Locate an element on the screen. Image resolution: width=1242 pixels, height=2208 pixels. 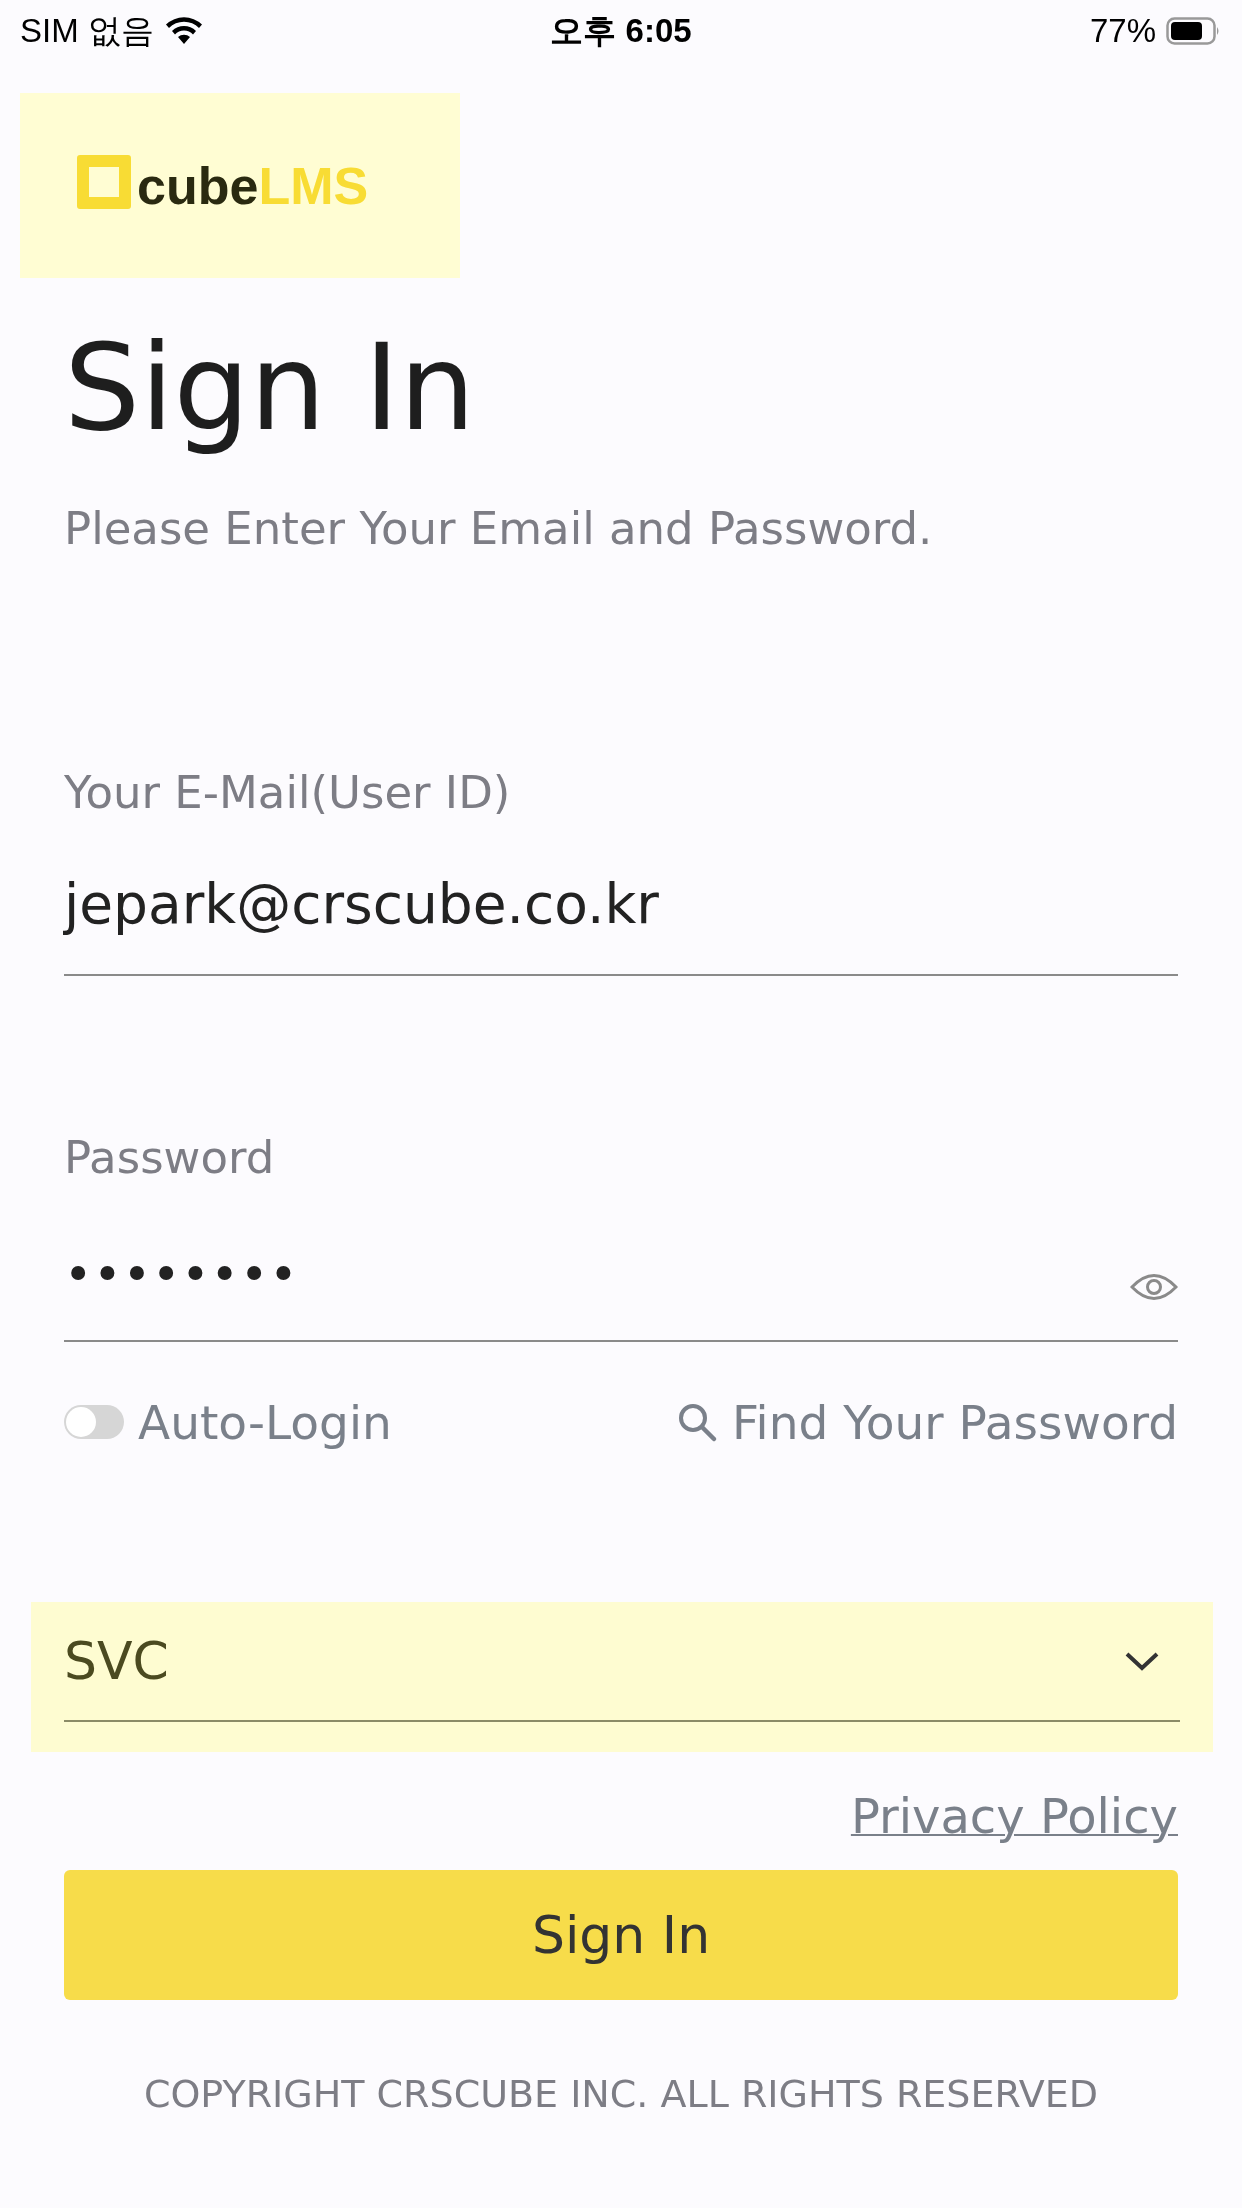
server-select: SVC is located at coordinates (622, 1676).